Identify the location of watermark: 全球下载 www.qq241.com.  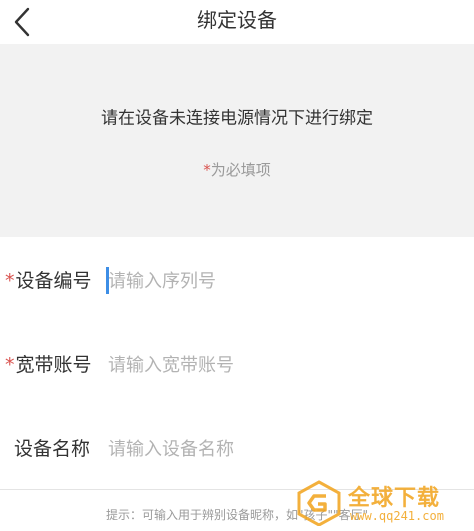
(381, 503).